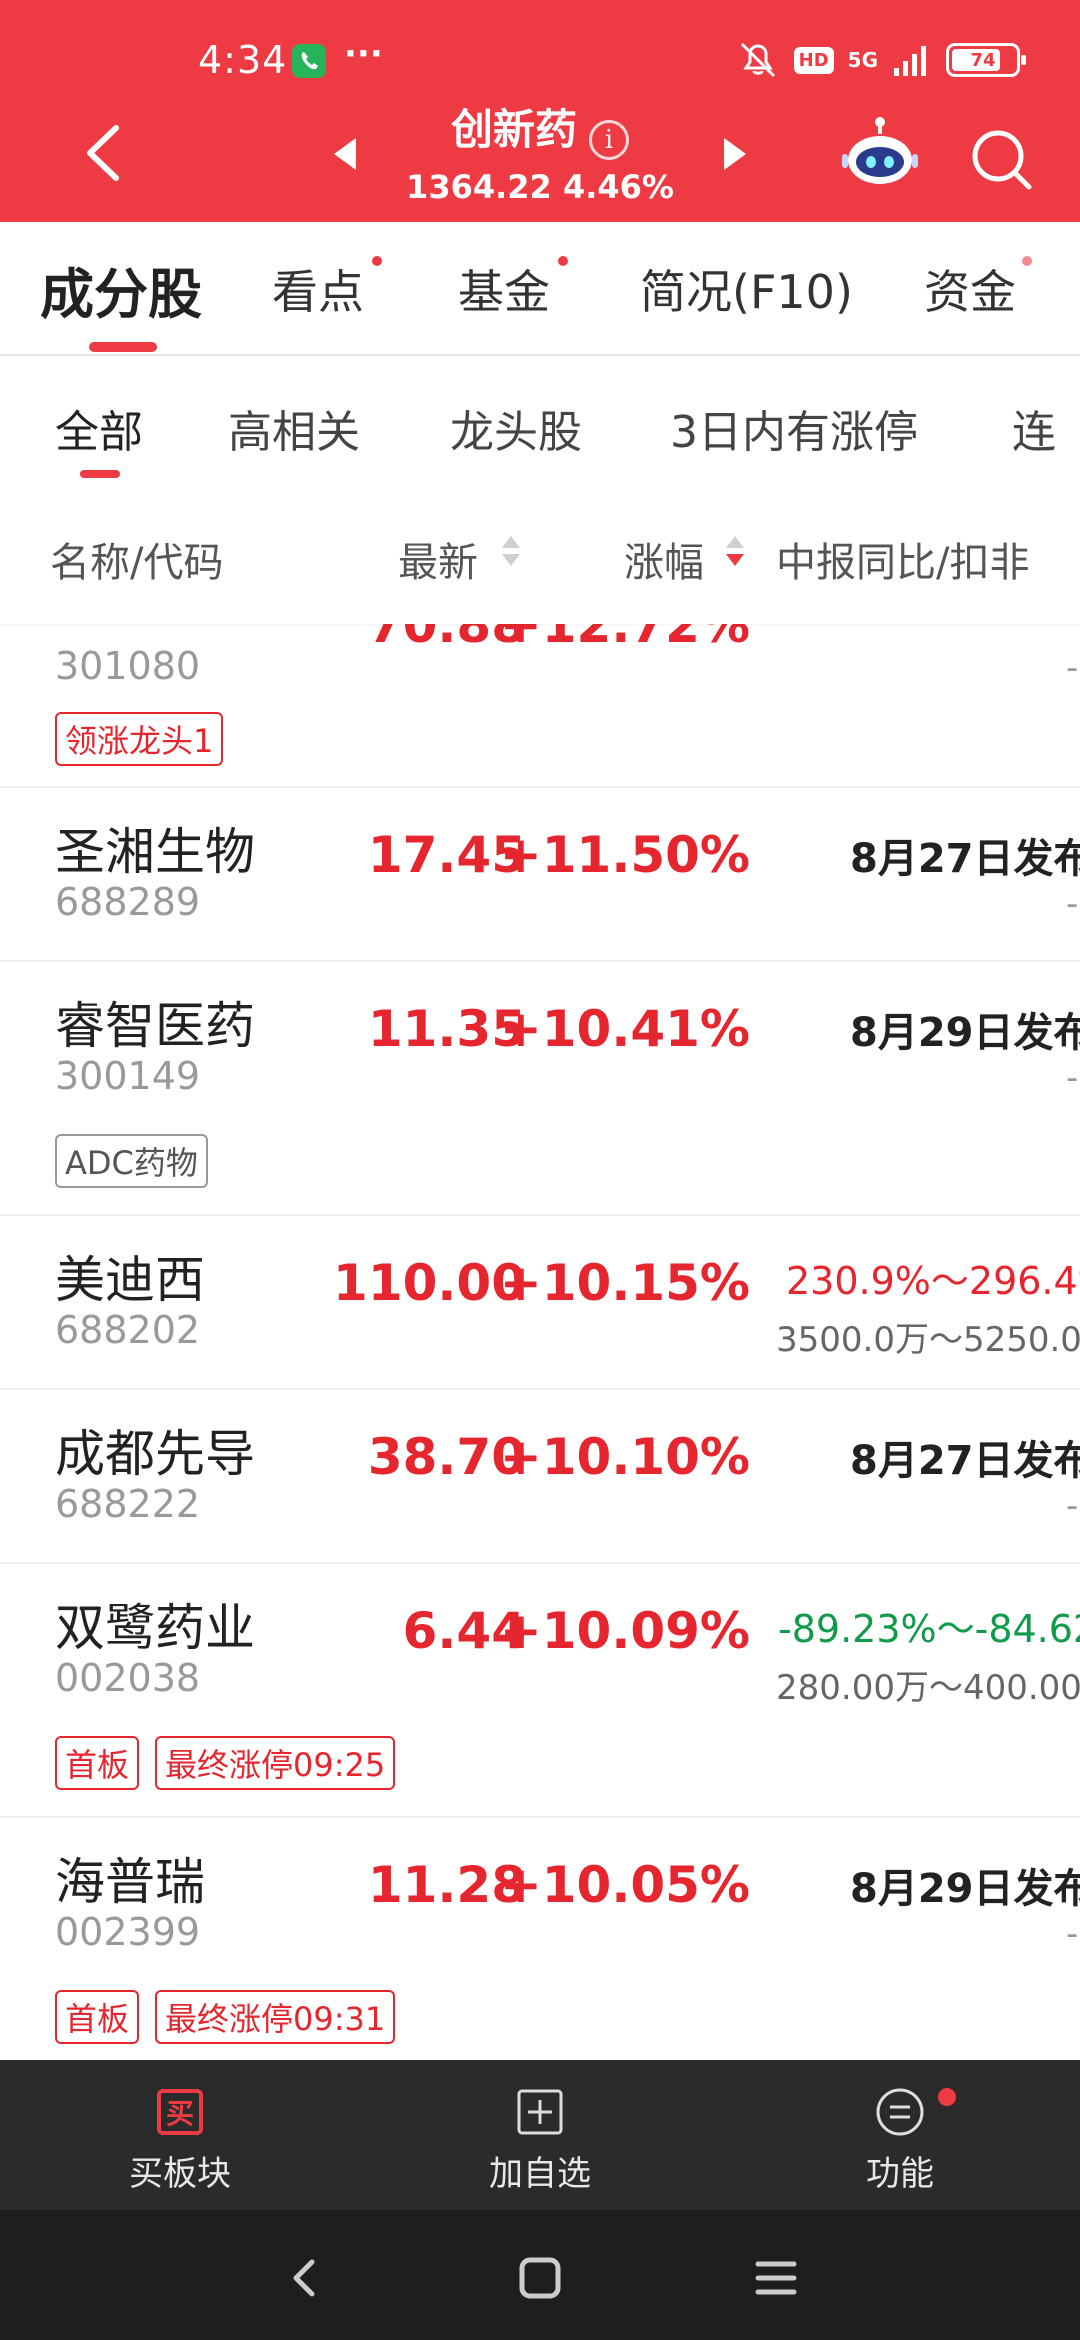 The height and width of the screenshot is (2340, 1080). Describe the element at coordinates (1001, 159) in the screenshot. I see `search-icon` at that location.